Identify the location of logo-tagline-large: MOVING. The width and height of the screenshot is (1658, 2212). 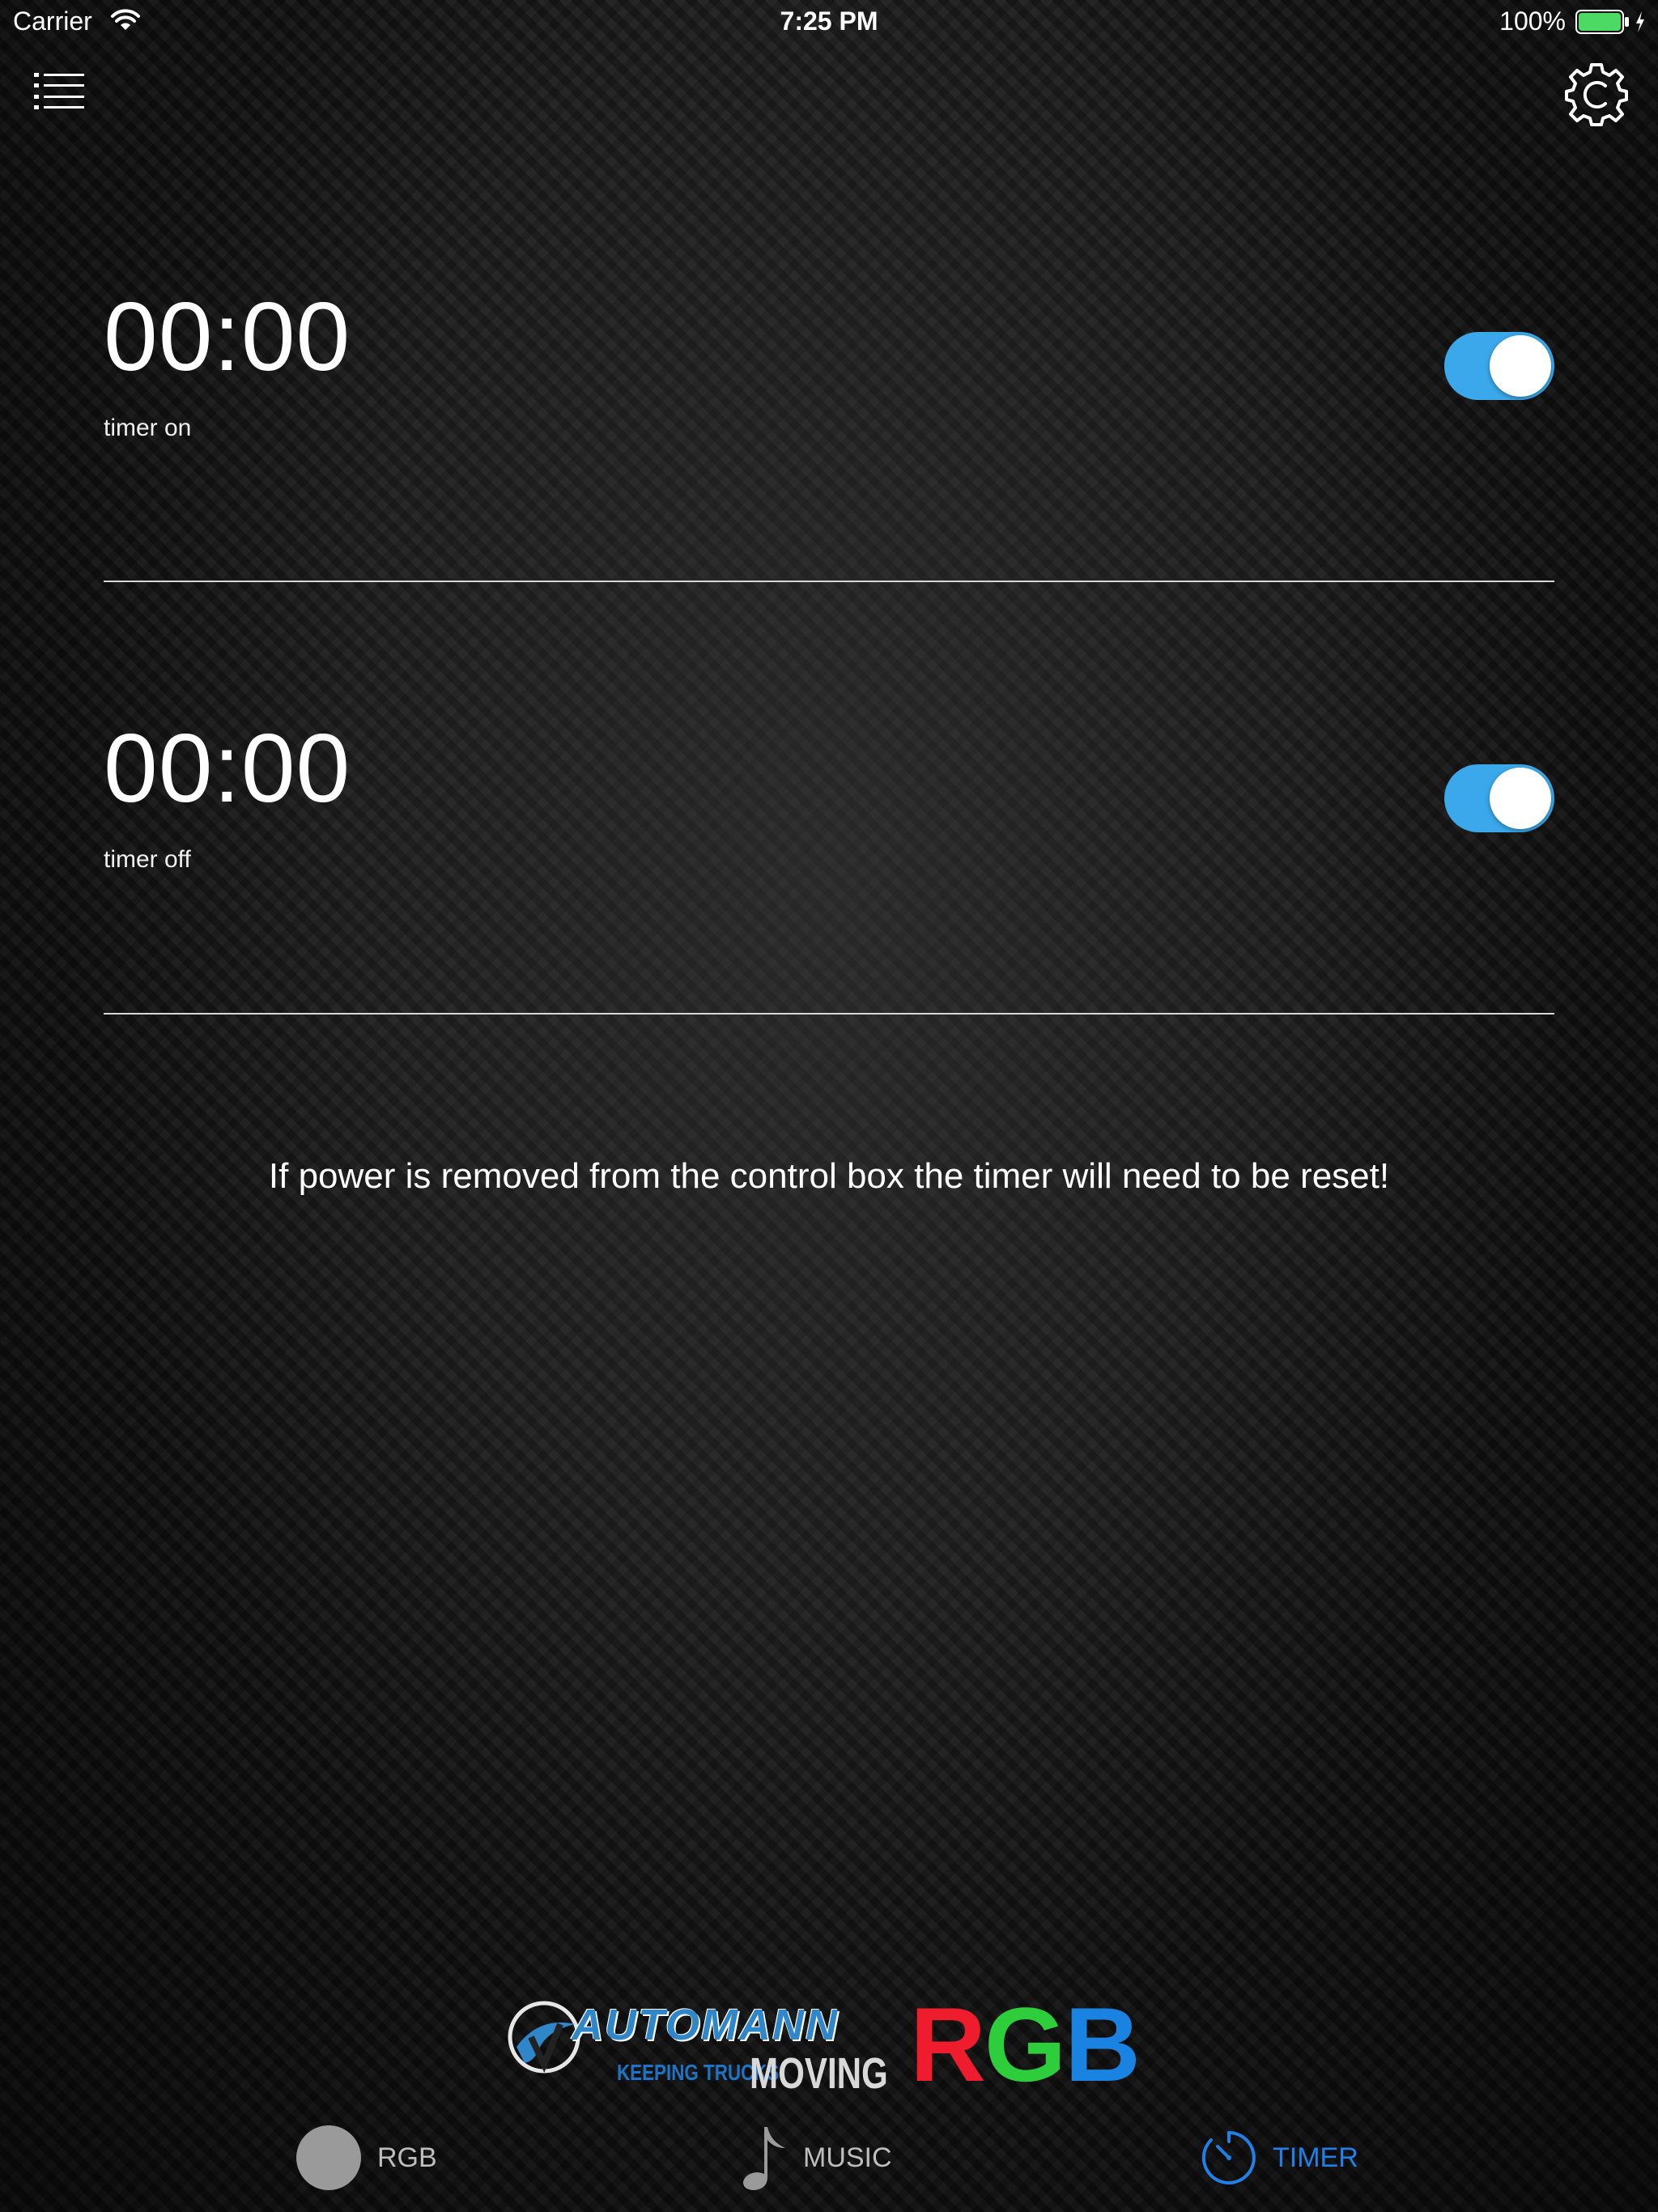
(819, 2073).